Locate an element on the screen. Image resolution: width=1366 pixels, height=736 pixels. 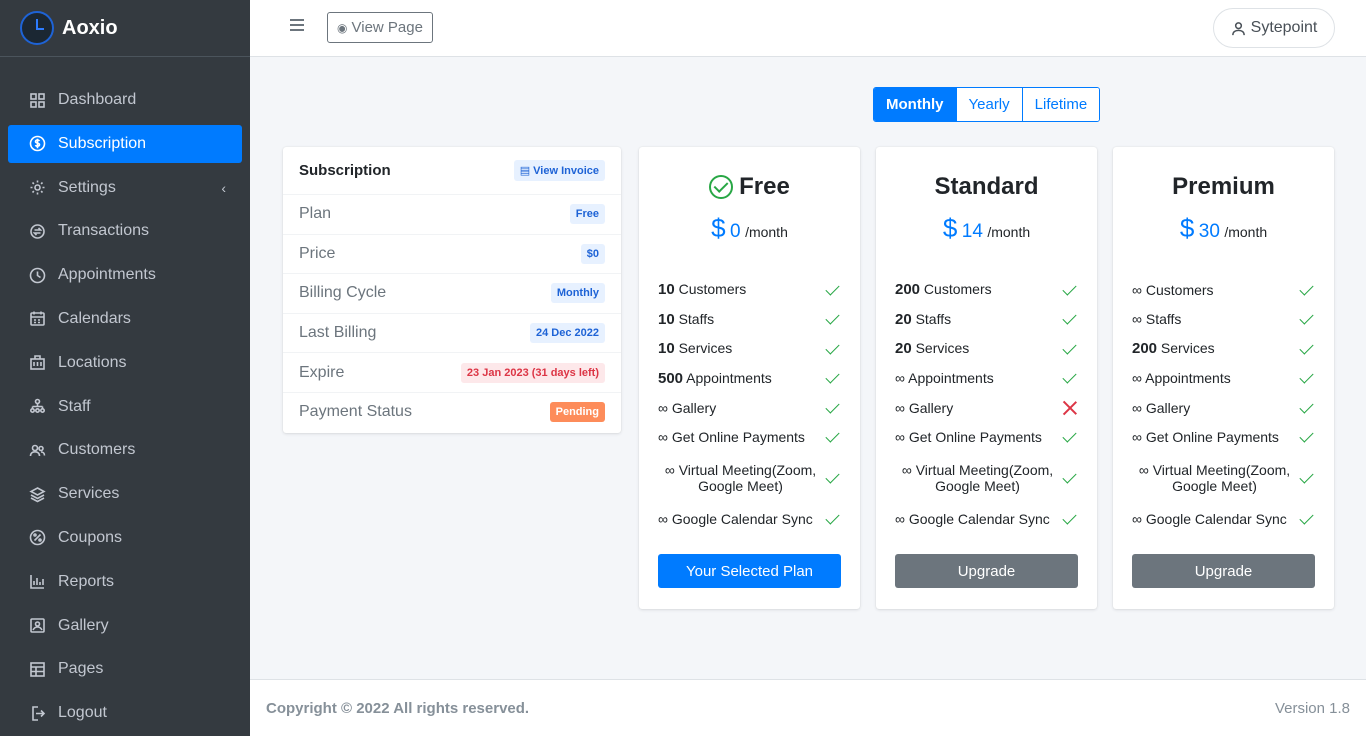
sidebar-item-appointments: Appointments is located at coordinates (125, 275).